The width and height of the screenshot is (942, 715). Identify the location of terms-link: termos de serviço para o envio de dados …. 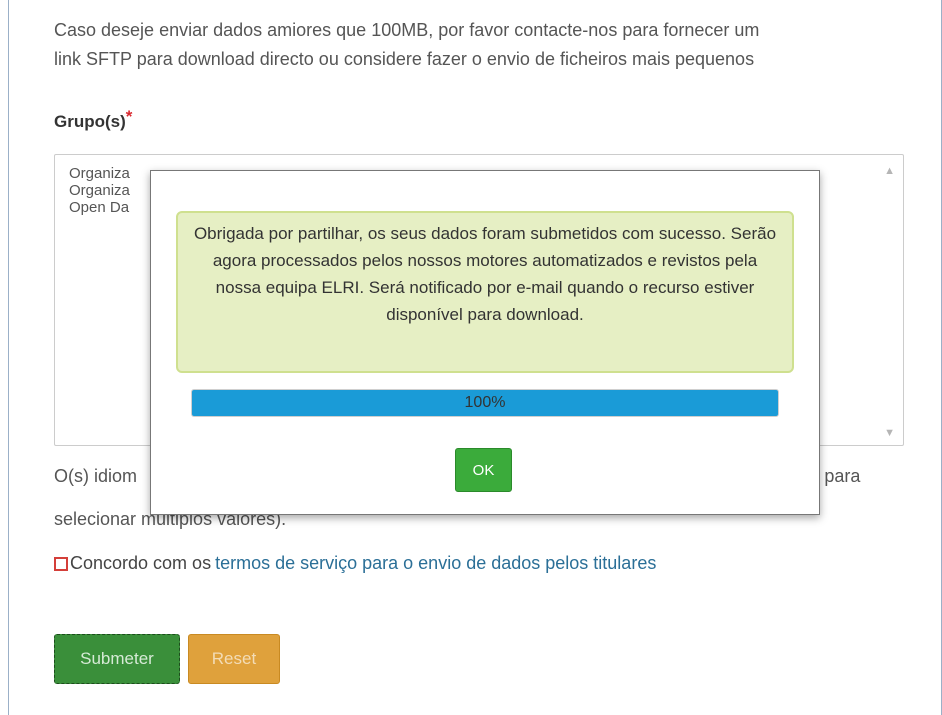
(435, 563).